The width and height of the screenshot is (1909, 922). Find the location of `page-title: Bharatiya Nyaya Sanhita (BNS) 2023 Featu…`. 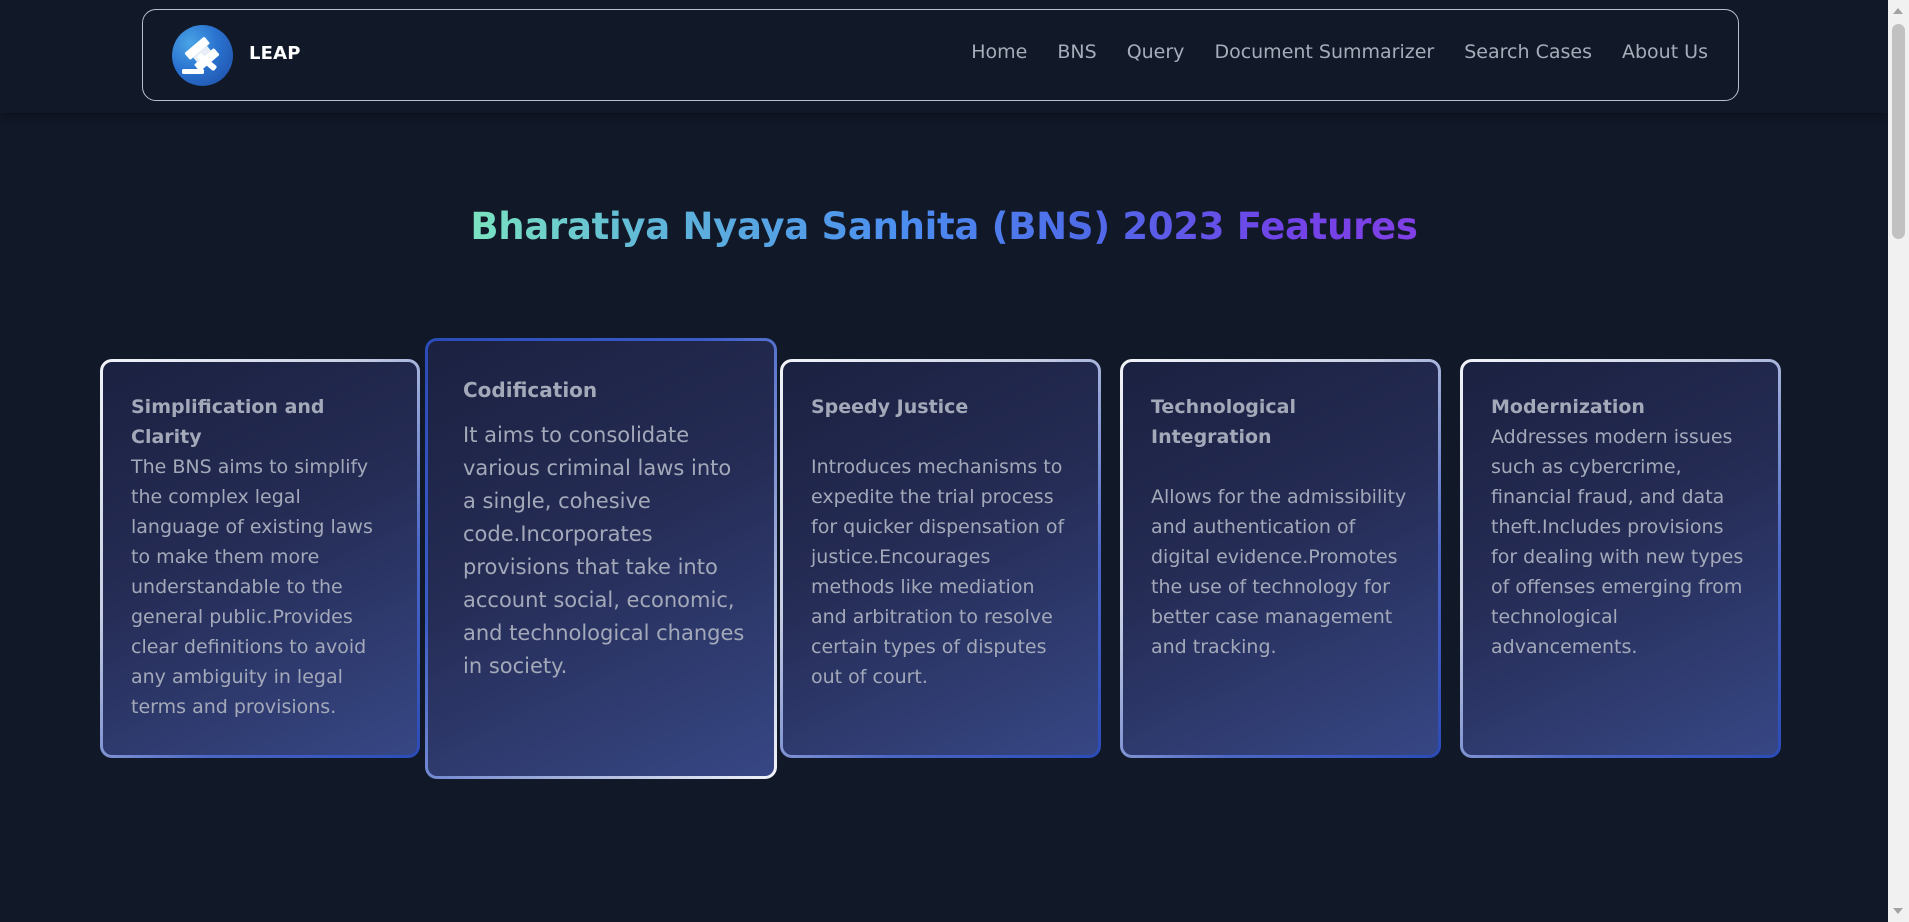

page-title: Bharatiya Nyaya Sanhita (BNS) 2023 Featu… is located at coordinates (944, 226).